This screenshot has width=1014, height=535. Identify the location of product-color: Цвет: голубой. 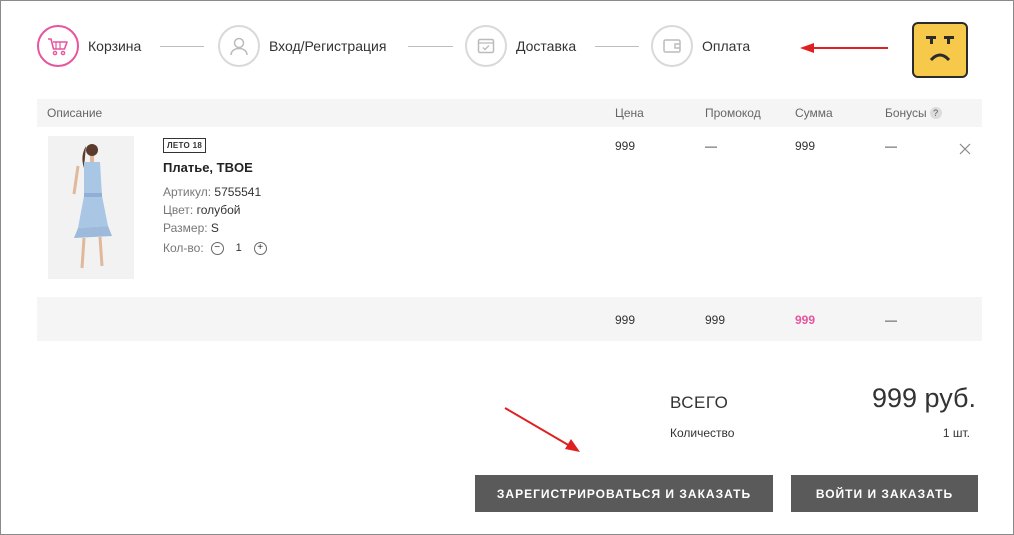
(202, 210).